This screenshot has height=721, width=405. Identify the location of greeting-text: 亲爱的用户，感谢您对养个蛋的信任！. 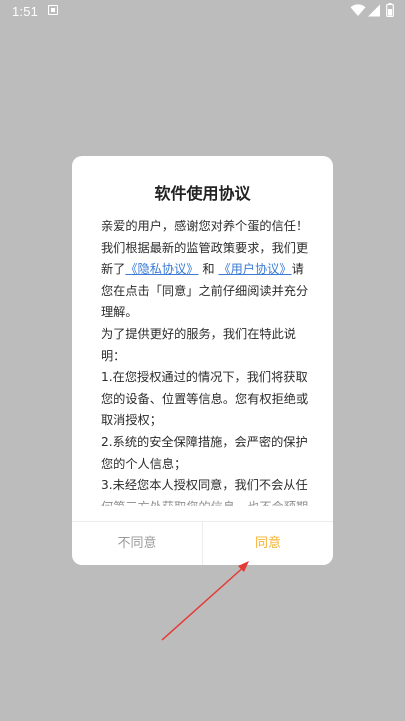
(205, 226).